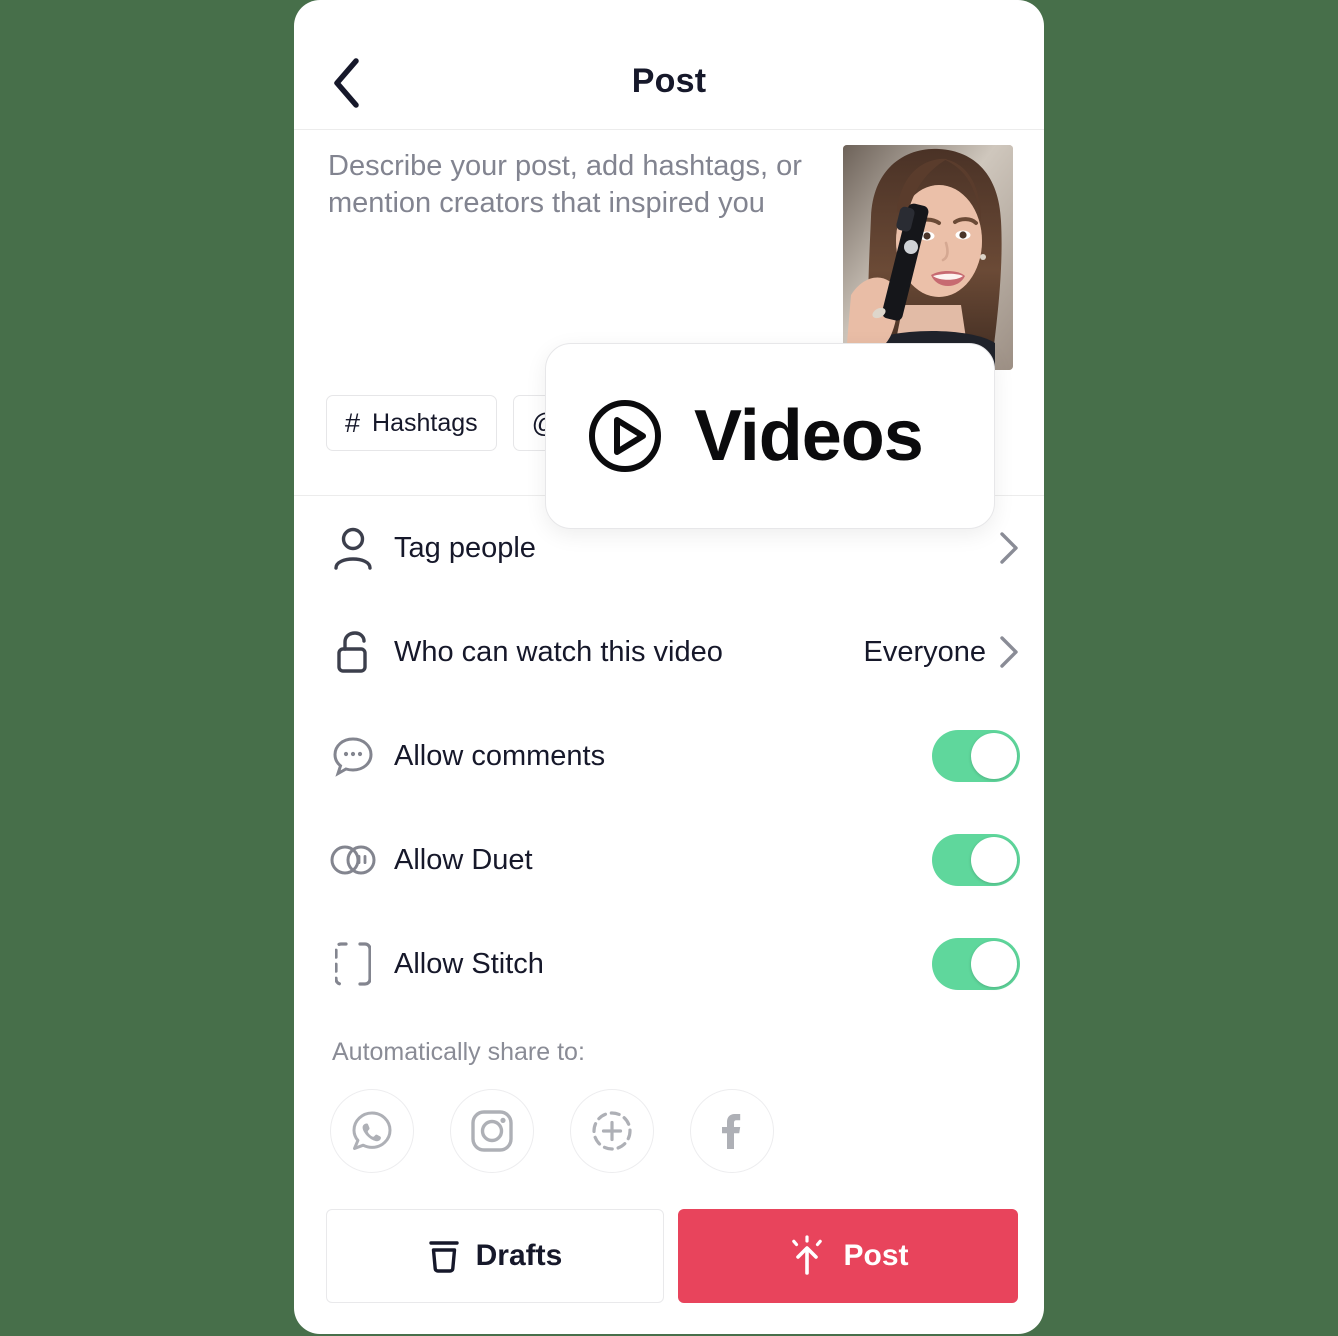 Image resolution: width=1338 pixels, height=1336 pixels. What do you see at coordinates (876, 1255) in the screenshot?
I see `post-button-label: Post` at bounding box center [876, 1255].